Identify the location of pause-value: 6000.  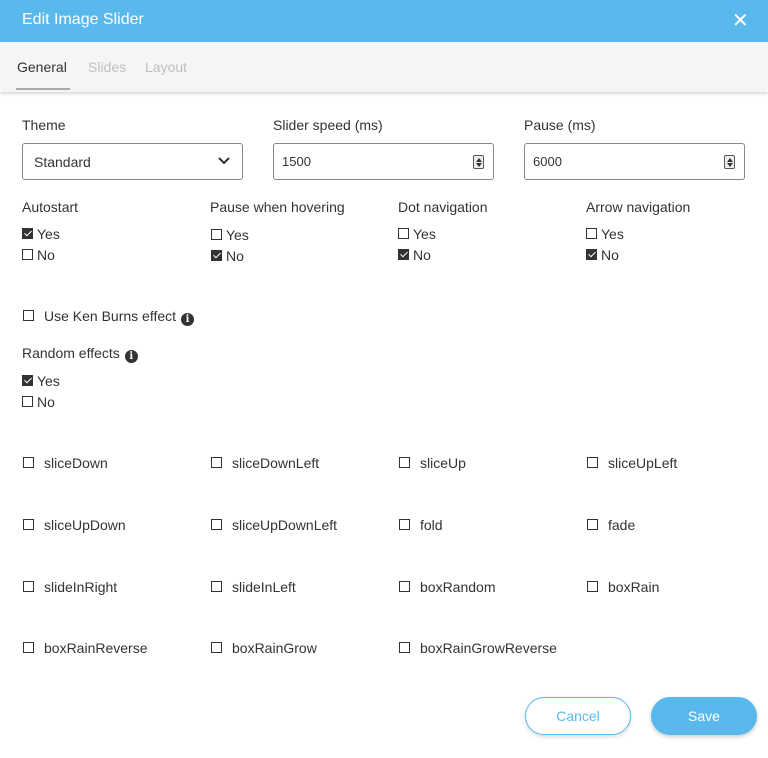
(547, 161).